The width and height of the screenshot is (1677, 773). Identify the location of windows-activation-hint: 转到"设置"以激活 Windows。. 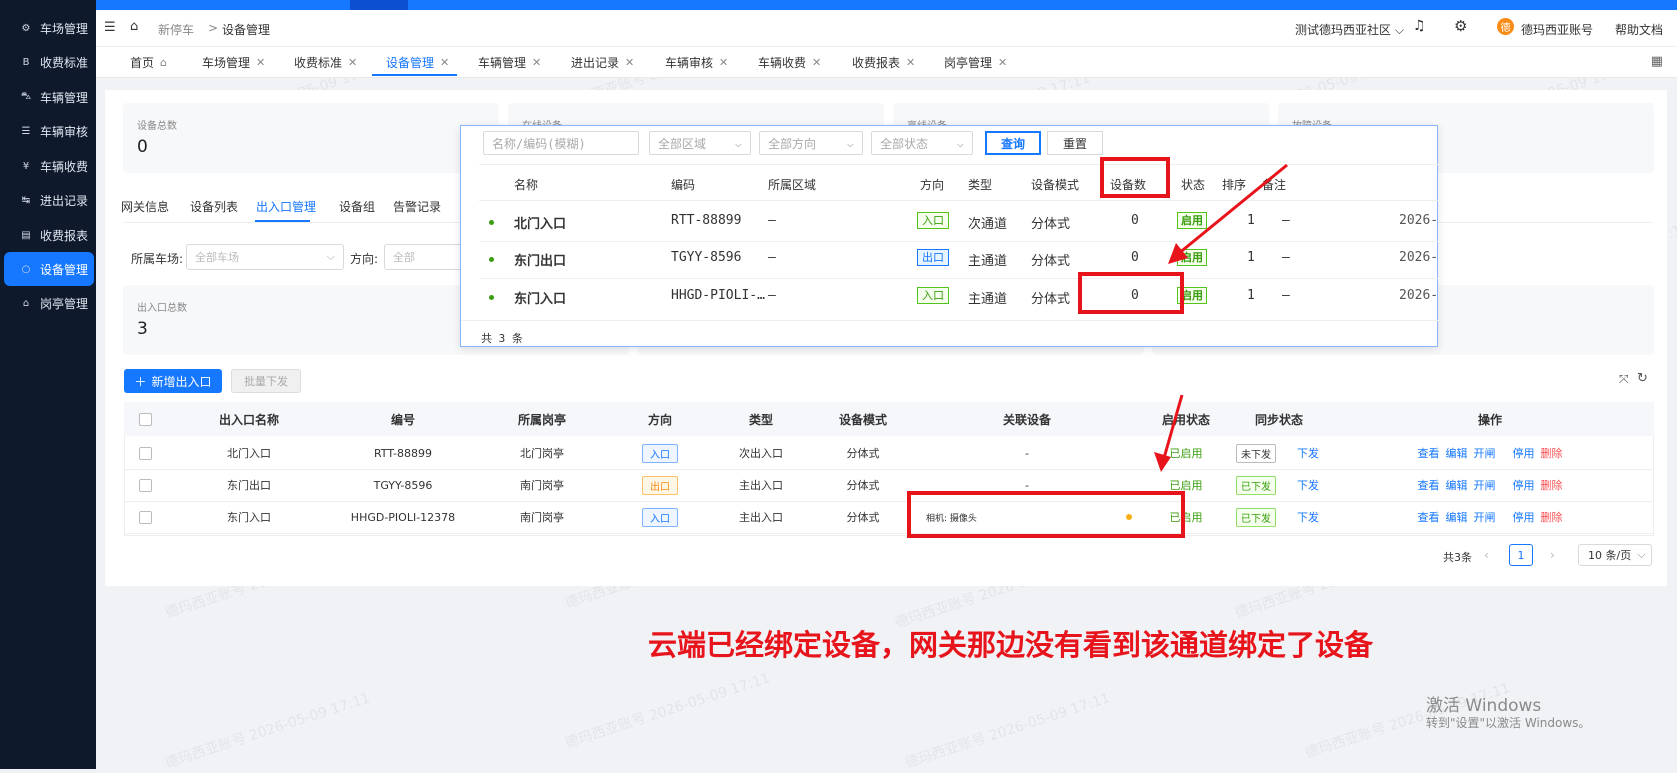
(1508, 723).